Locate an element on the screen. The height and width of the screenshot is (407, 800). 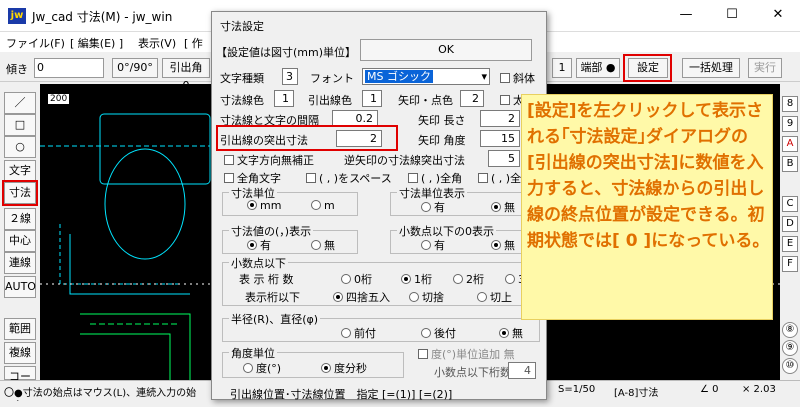
range-tool: 範囲 is located at coordinates (20, 329).